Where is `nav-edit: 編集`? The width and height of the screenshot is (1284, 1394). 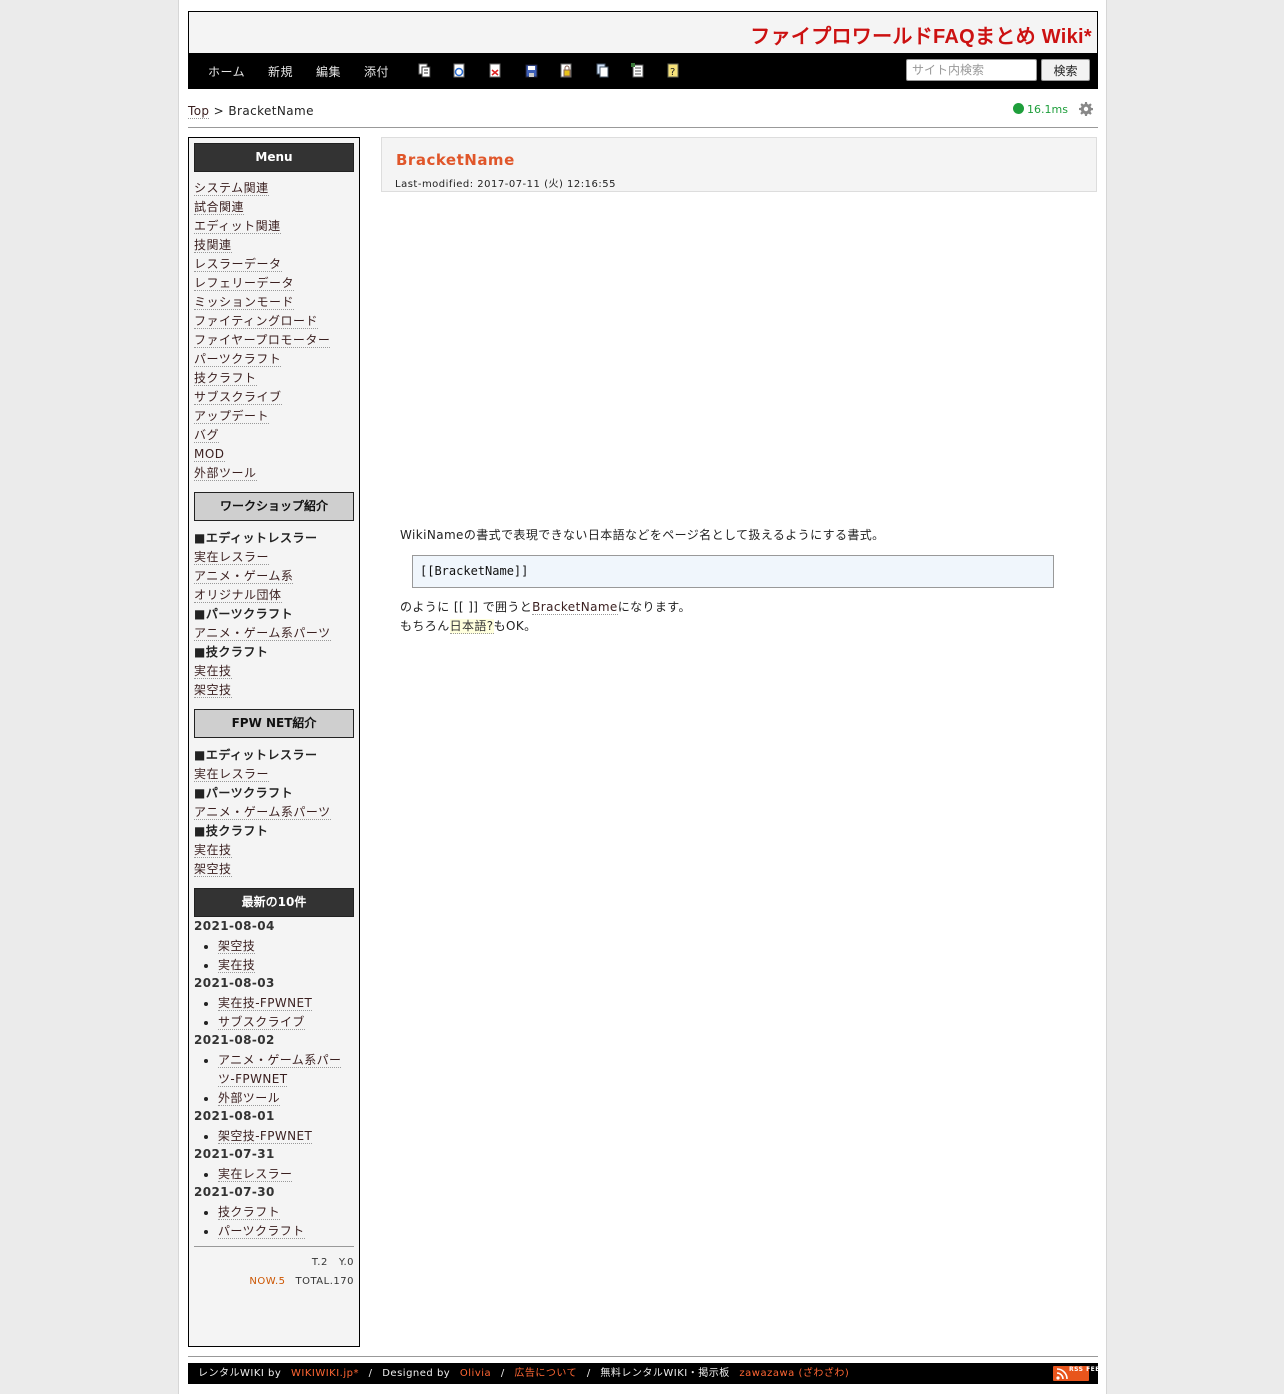 nav-edit: 編集 is located at coordinates (328, 71).